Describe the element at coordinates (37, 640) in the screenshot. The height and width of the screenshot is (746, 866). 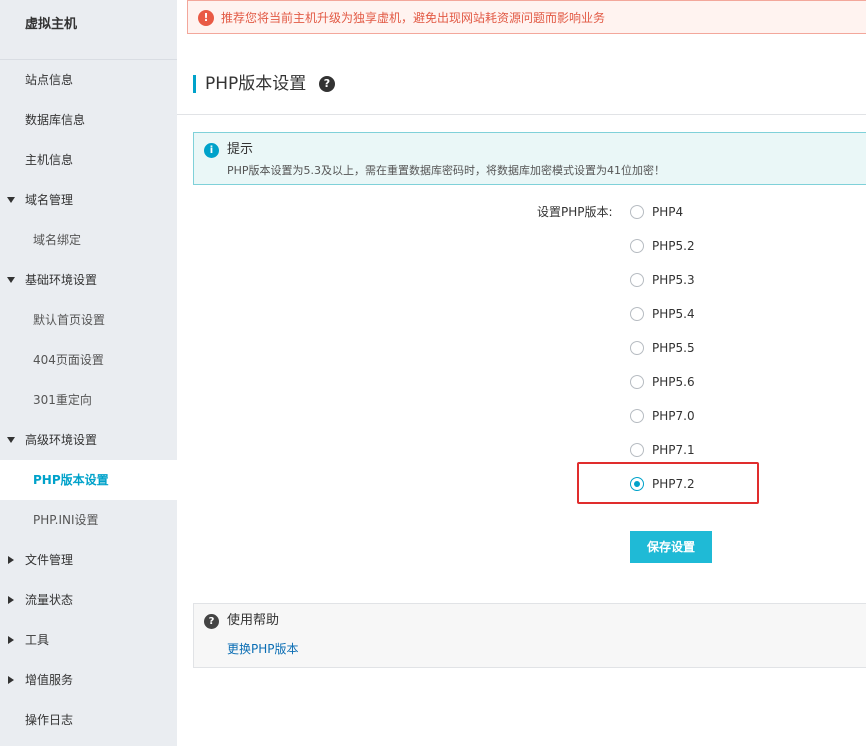
I see `sidebar-item-label: 工具` at that location.